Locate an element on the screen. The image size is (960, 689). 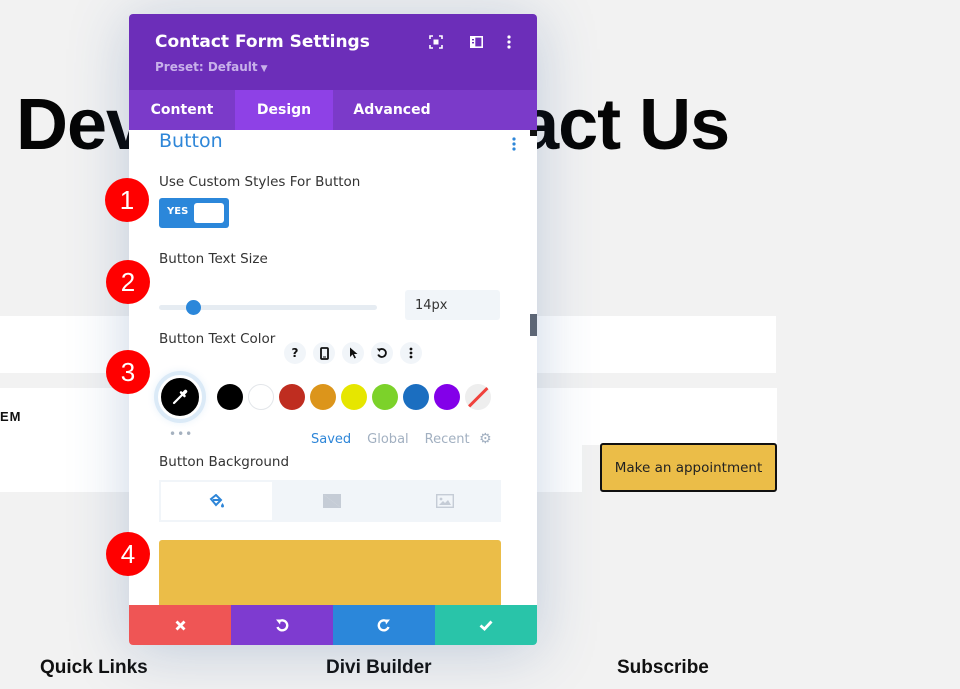
undo-button is located at coordinates (282, 625).